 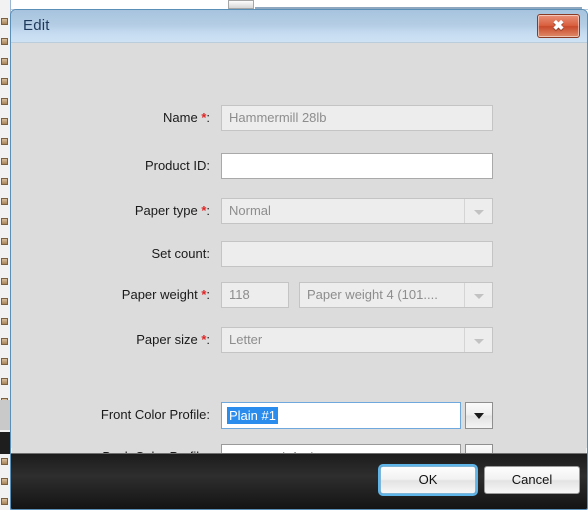 I want to click on set-count-input, so click(x=357, y=254).